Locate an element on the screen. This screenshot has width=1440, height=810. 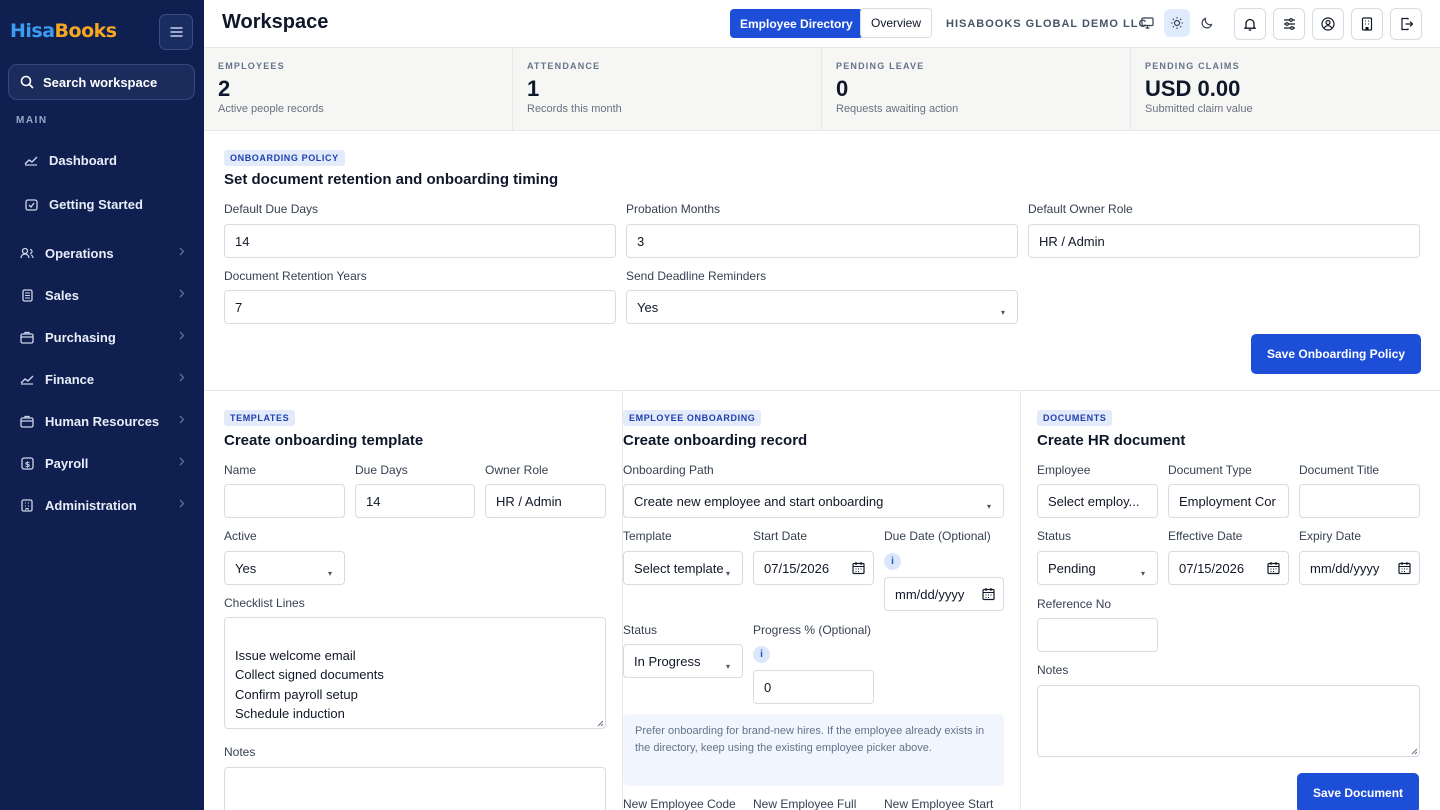
stat-attendance: ATTENDANCE 1 Records this month is located at coordinates (667, 89).